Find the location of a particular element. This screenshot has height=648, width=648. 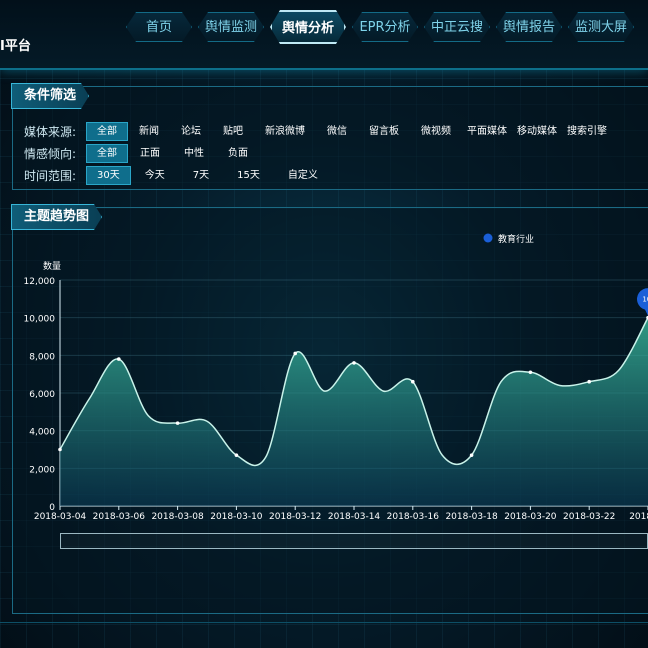

tab-opinion-analysis: 舆情分析 is located at coordinates (308, 27).